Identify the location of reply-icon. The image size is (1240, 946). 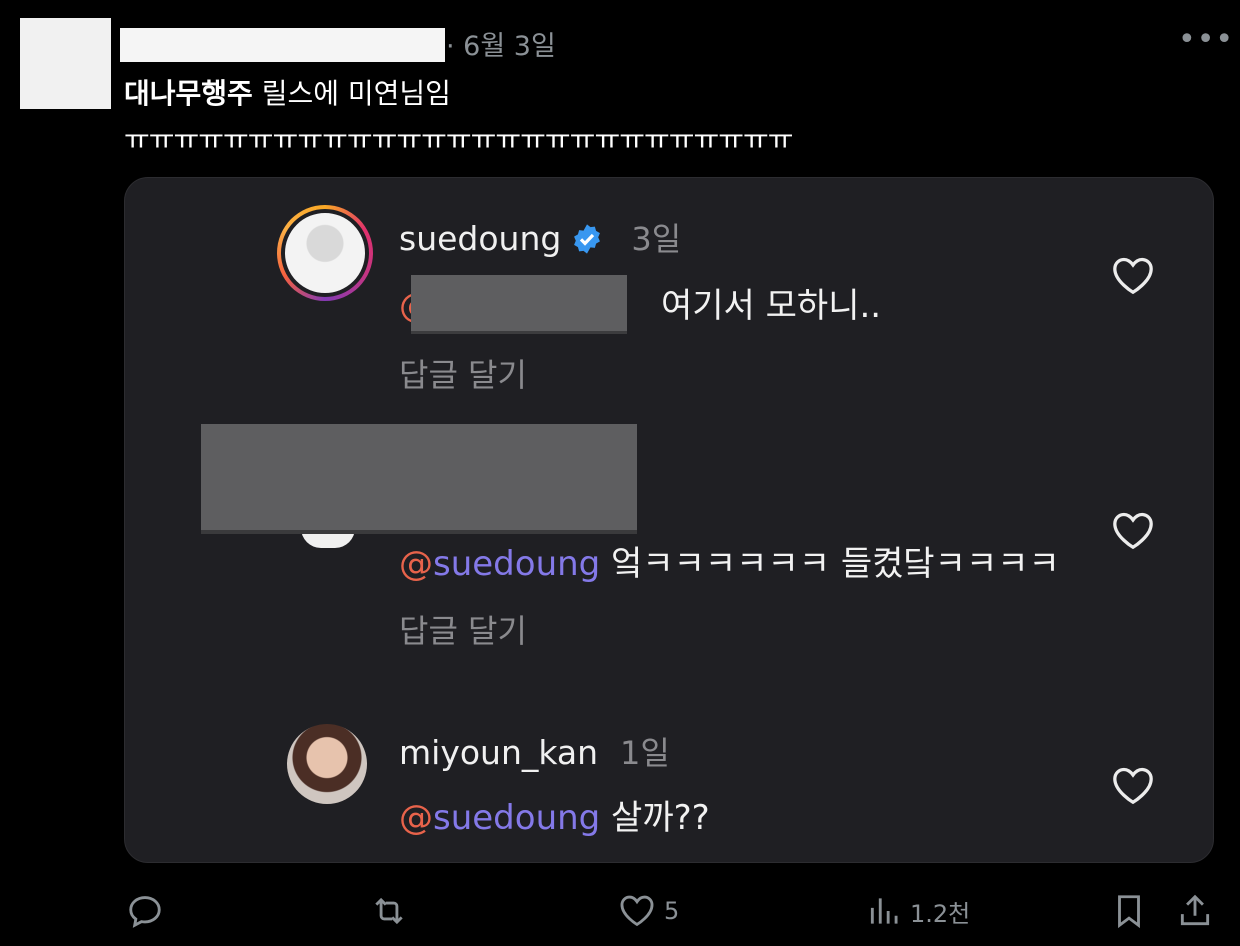
(145, 912).